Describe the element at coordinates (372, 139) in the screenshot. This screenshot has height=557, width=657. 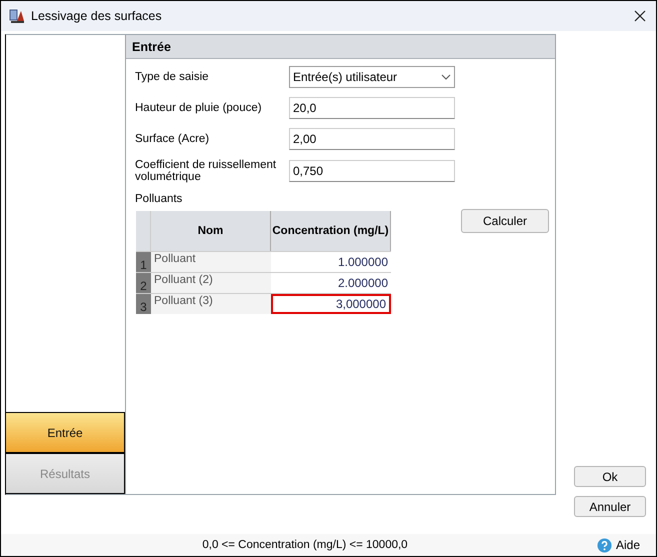
I see `input-field: 2,00` at that location.